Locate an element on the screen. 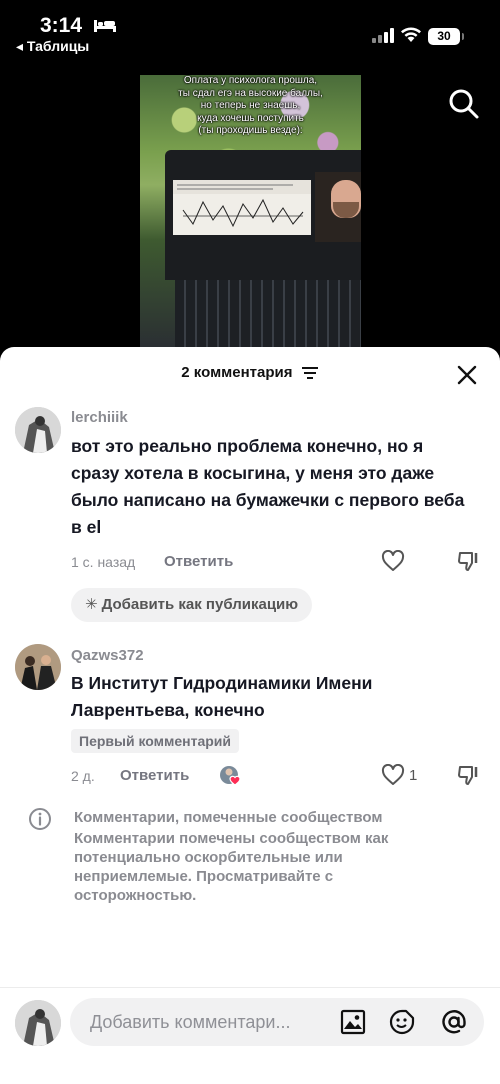  laptop-graph is located at coordinates (242, 204).